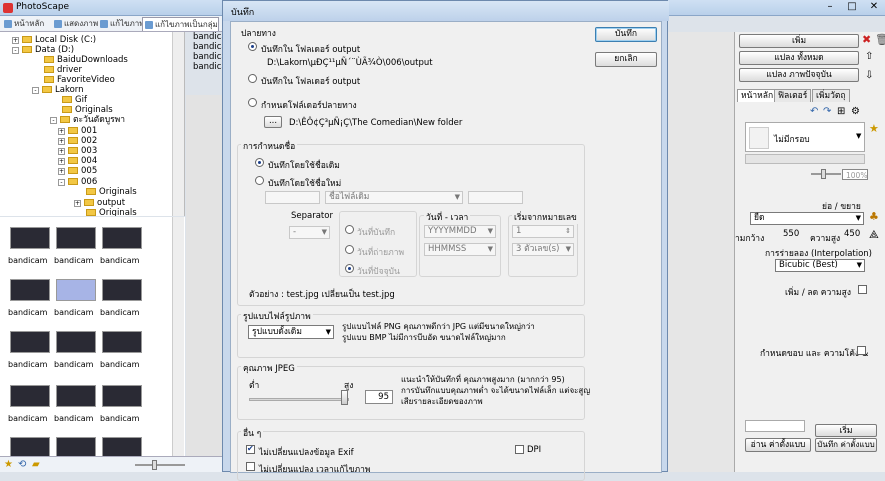 This screenshot has width=885, height=481. What do you see at coordinates (379, 397) in the screenshot?
I see `quality-input: 95` at bounding box center [379, 397].